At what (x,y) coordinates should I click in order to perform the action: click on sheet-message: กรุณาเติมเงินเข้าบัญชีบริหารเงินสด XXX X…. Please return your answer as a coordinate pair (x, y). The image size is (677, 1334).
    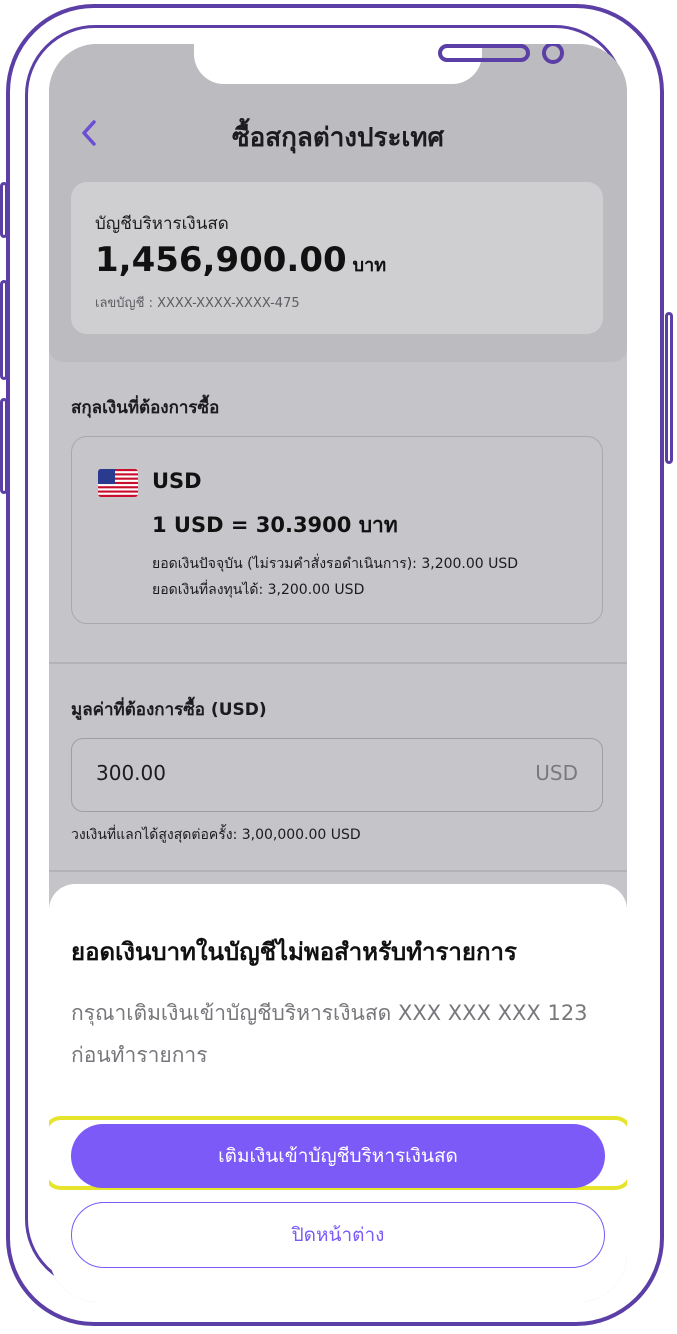
    Looking at the image, I should click on (329, 1034).